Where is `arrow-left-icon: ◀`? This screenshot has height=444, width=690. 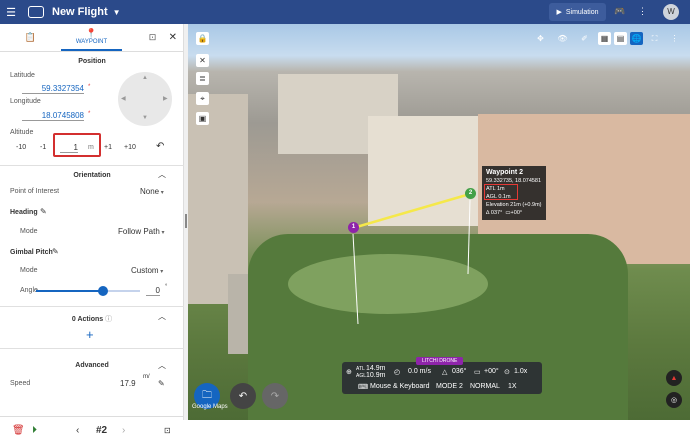
arrow-left-icon: ◀ is located at coordinates (123, 98).